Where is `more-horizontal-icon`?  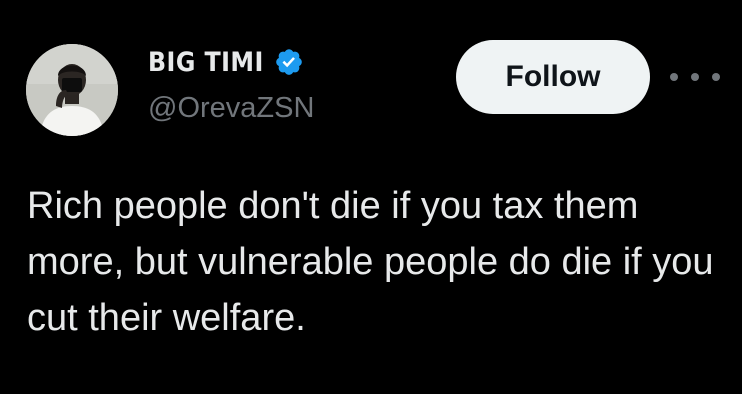 more-horizontal-icon is located at coordinates (695, 77).